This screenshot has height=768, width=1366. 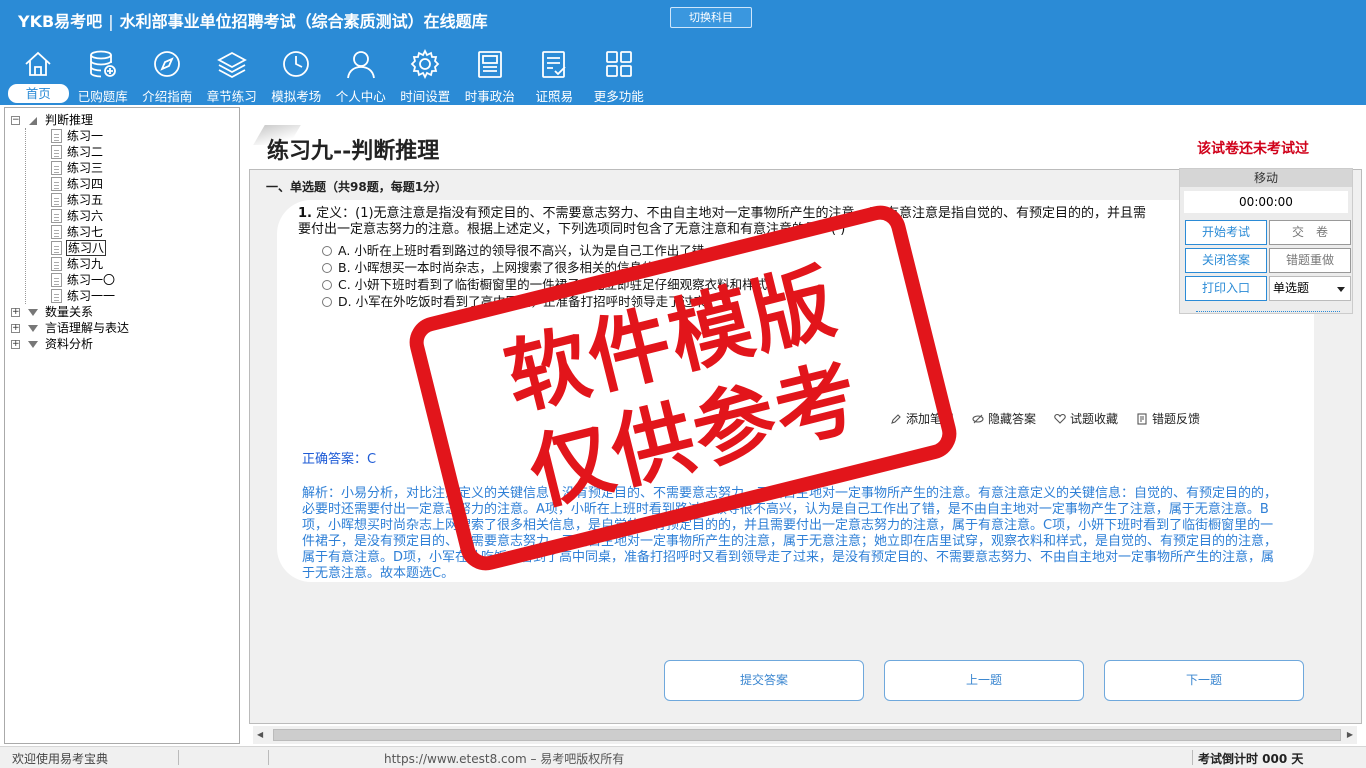 I want to click on option-d: D. 小军在外吃饭时看到了高中同桌，正准备打招呼时领导走了过来, so click(x=544, y=301).